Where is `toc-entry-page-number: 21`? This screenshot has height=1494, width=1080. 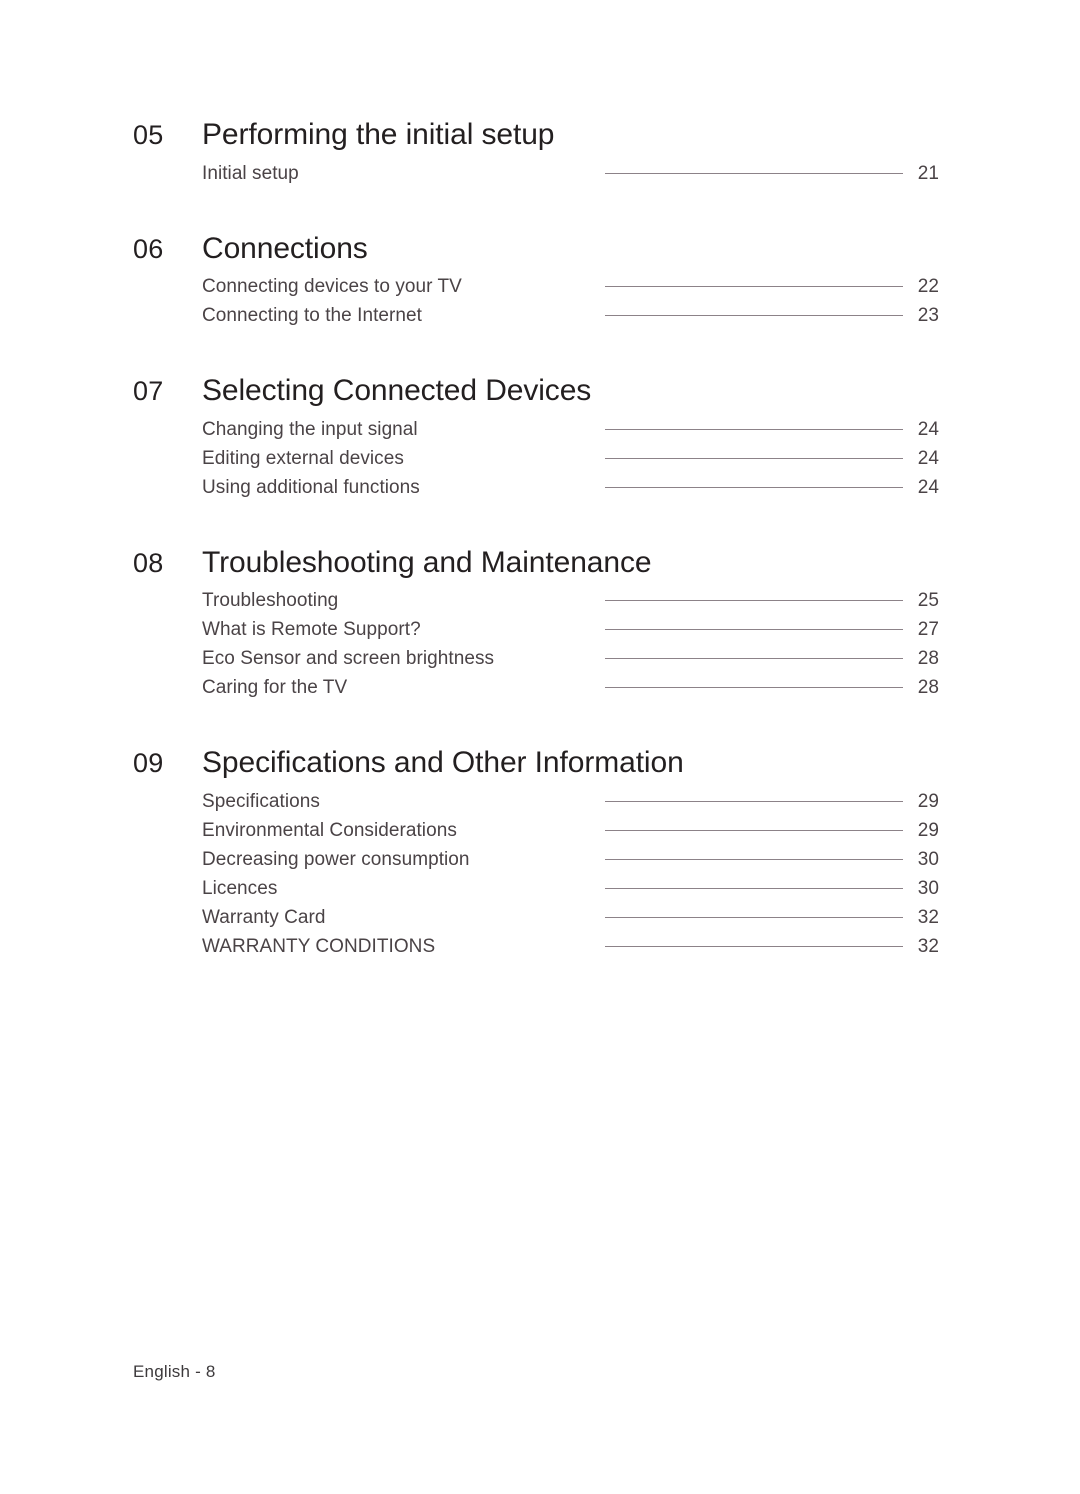
toc-entry-page-number: 21 is located at coordinates (928, 173).